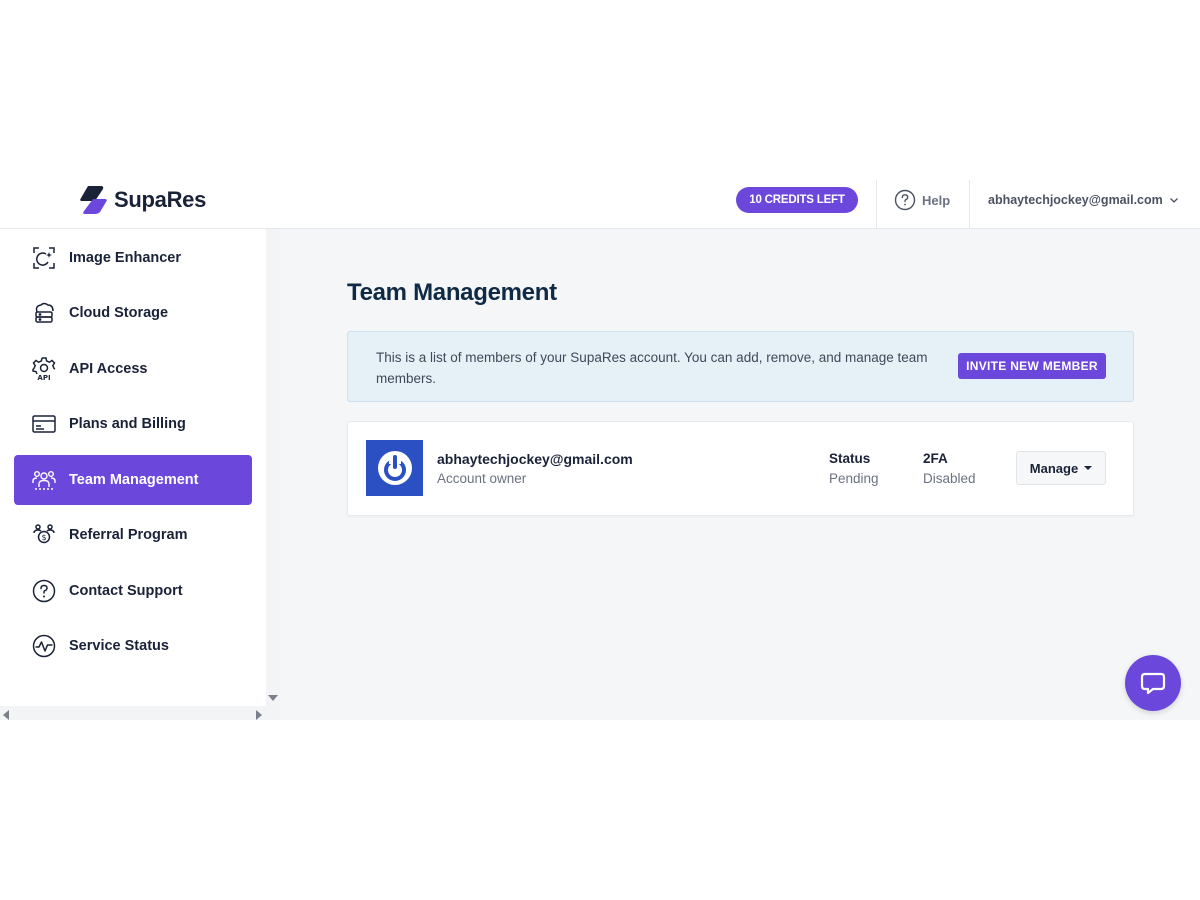 The image size is (1200, 900). What do you see at coordinates (1173, 200) in the screenshot?
I see `chevron-down-icon` at bounding box center [1173, 200].